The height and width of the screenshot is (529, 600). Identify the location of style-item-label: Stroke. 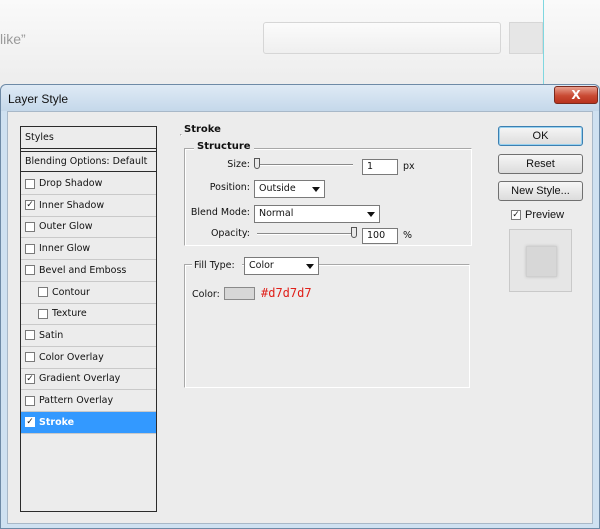
(57, 422).